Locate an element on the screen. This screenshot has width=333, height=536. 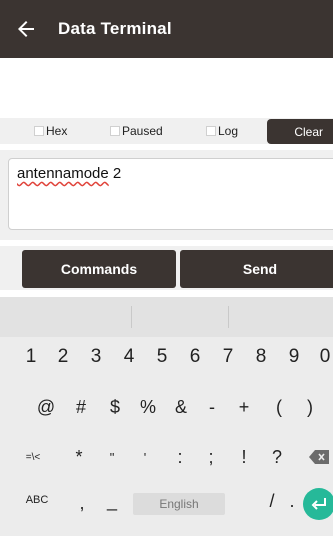
abc-key: ABC is located at coordinates (37, 500).